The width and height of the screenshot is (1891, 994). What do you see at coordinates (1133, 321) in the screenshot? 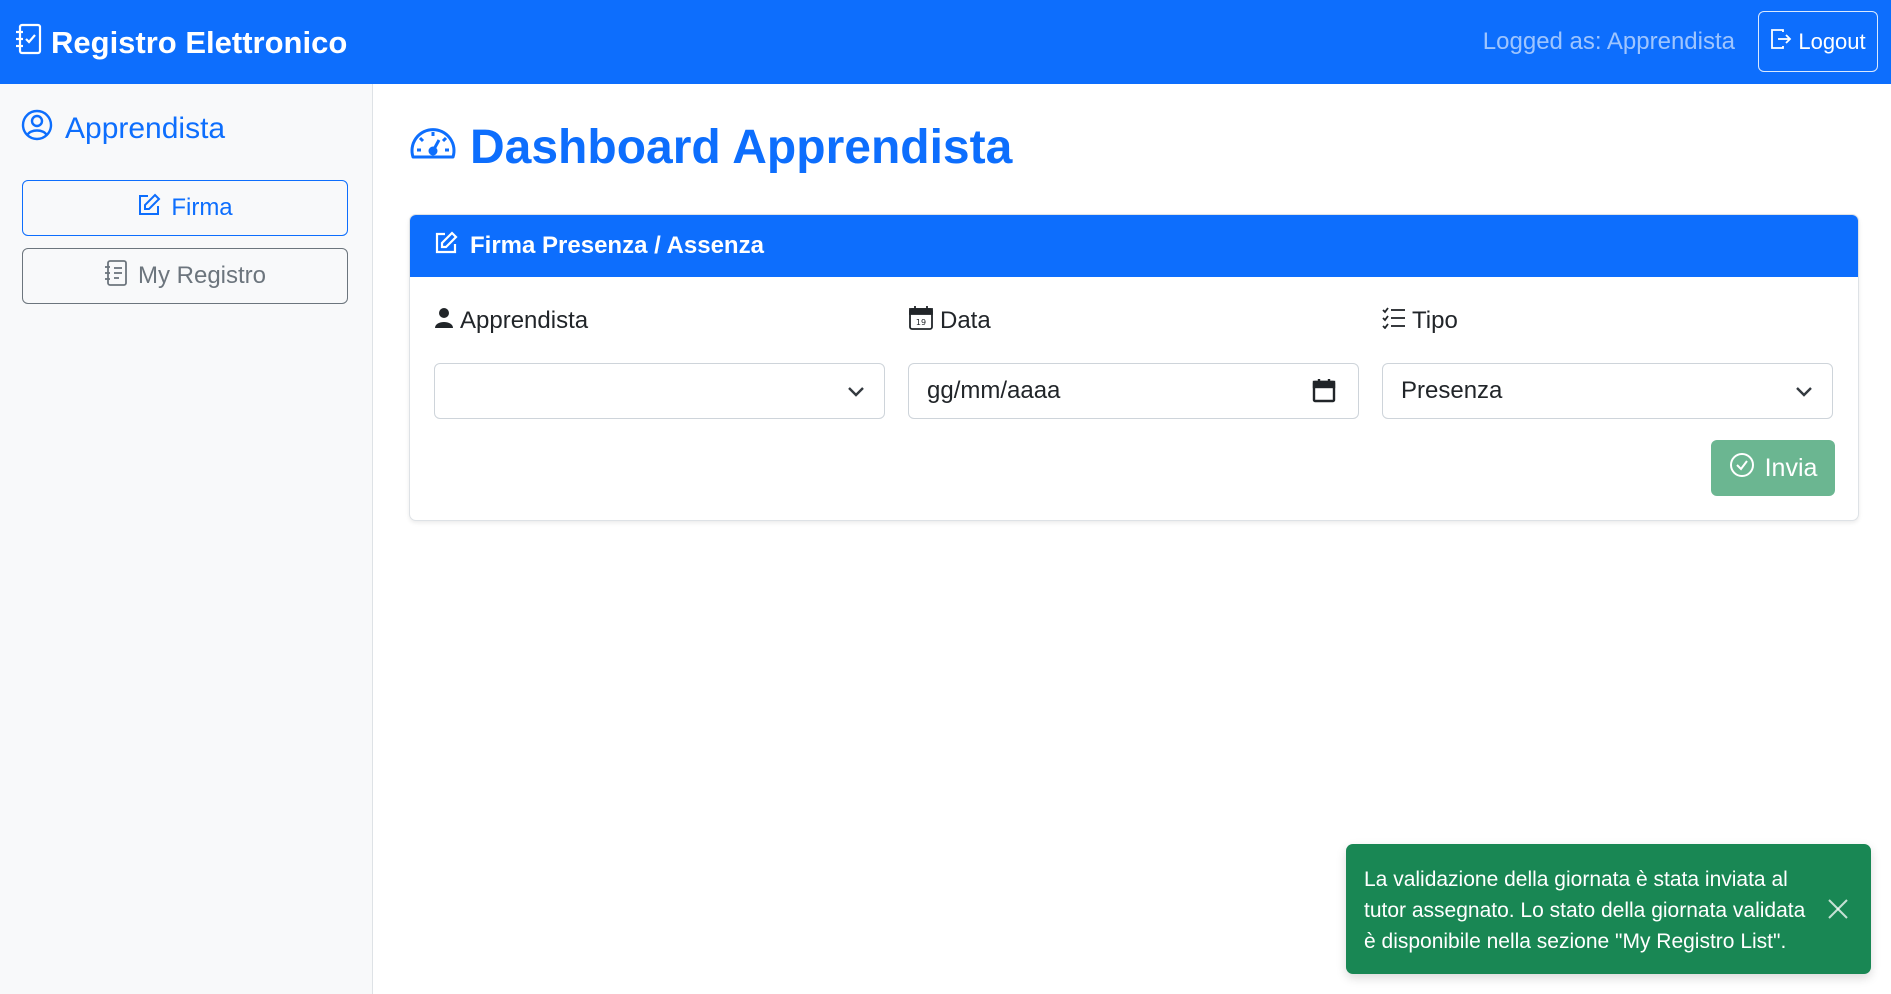
I see `data-label: 19 Data` at bounding box center [1133, 321].